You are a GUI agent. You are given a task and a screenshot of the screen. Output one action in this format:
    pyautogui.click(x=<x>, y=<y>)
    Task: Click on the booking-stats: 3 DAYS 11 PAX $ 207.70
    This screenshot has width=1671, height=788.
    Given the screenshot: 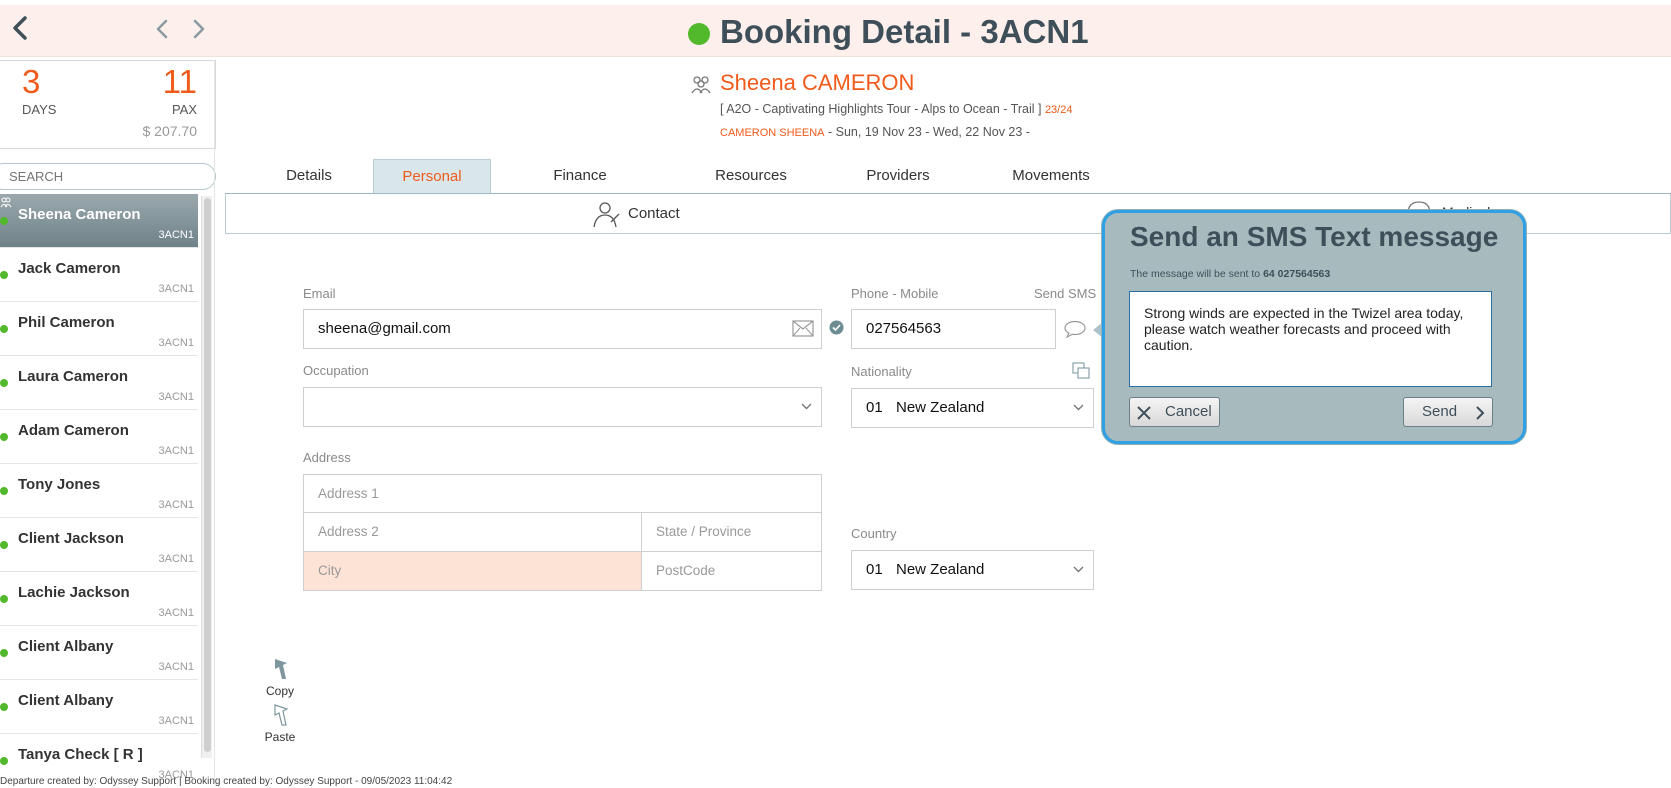 What is the action you would take?
    pyautogui.click(x=108, y=104)
    